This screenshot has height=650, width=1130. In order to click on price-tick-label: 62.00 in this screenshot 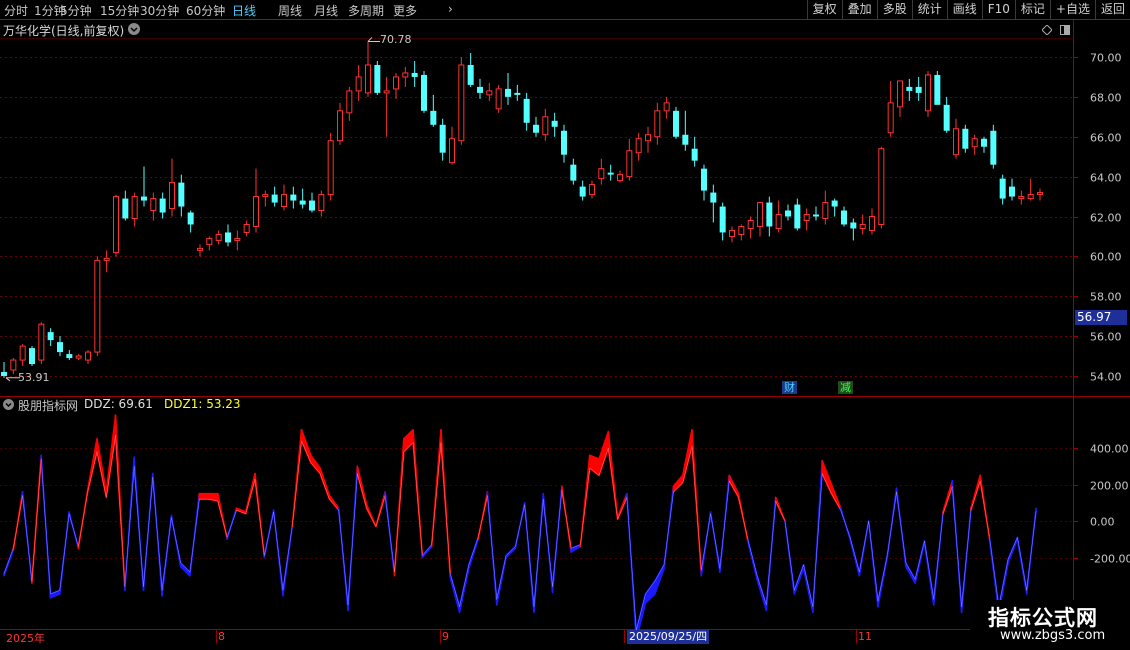, I will do `click(1106, 218)`.